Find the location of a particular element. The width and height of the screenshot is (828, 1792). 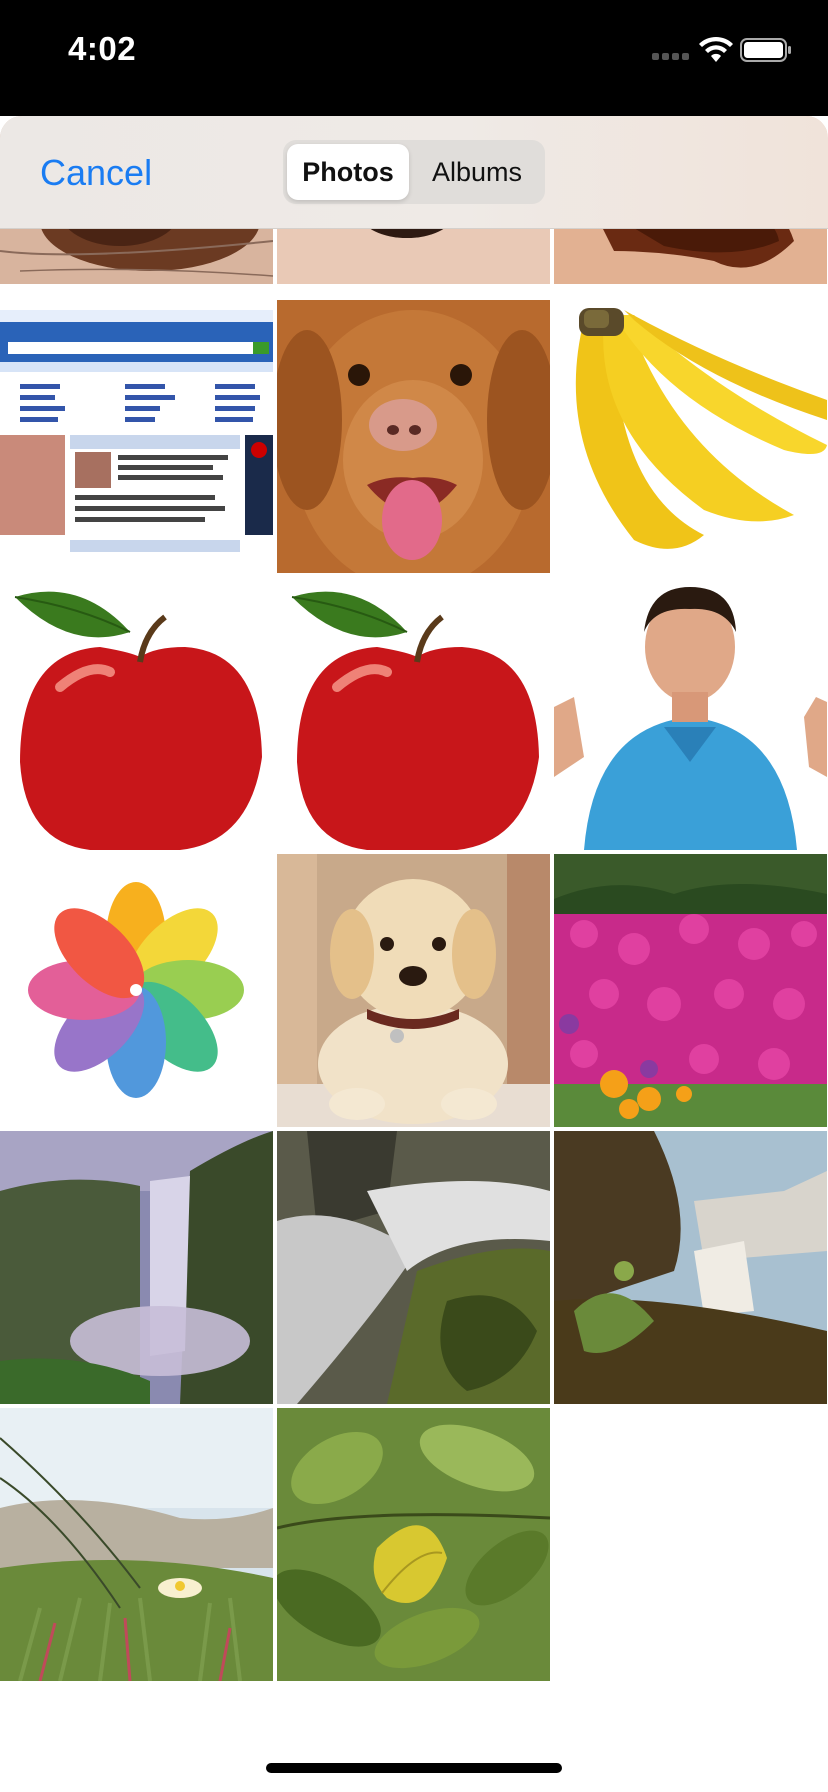

status-bar: 4:02 is located at coordinates (414, 58).